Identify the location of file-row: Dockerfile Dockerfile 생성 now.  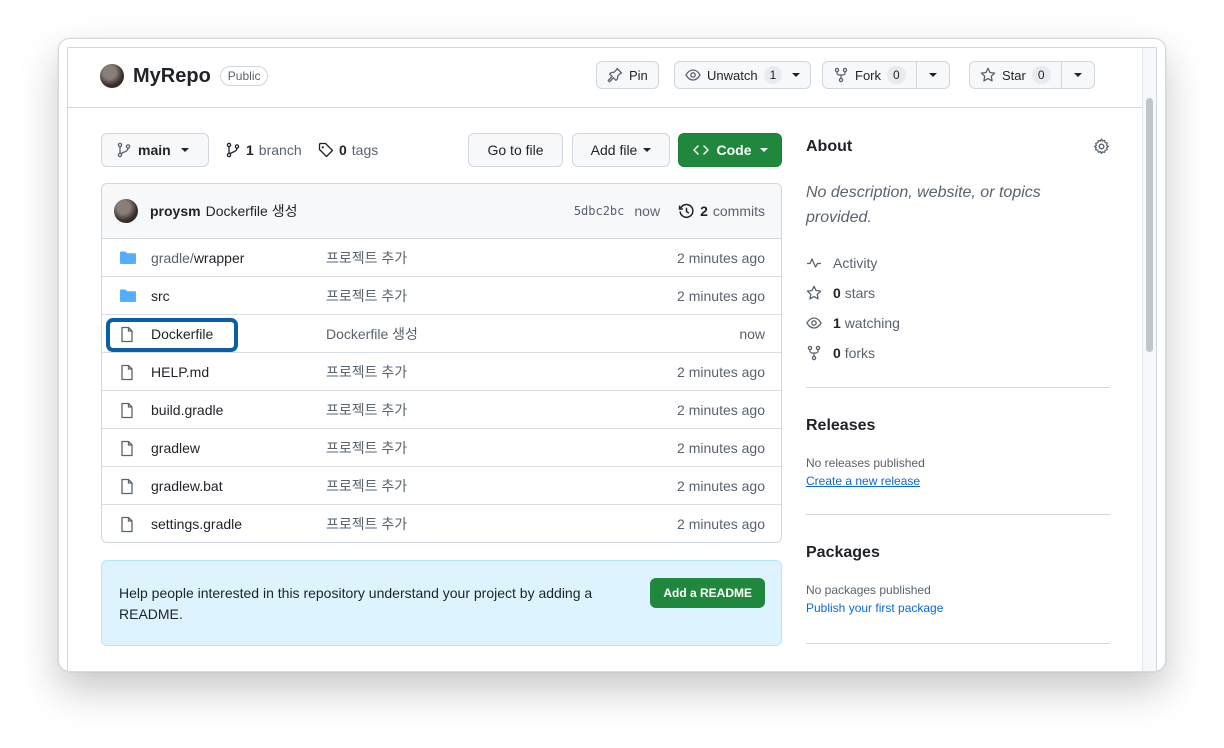
(441, 334).